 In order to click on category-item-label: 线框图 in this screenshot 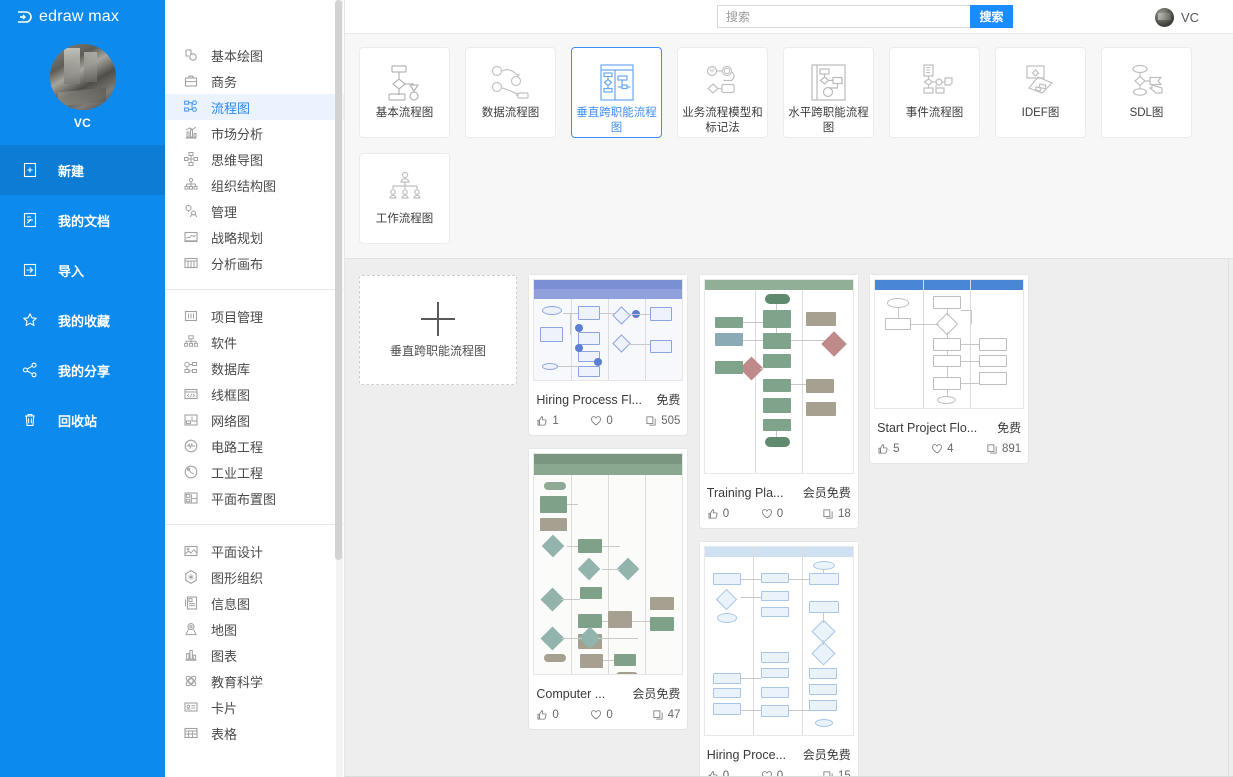, I will do `click(231, 395)`.